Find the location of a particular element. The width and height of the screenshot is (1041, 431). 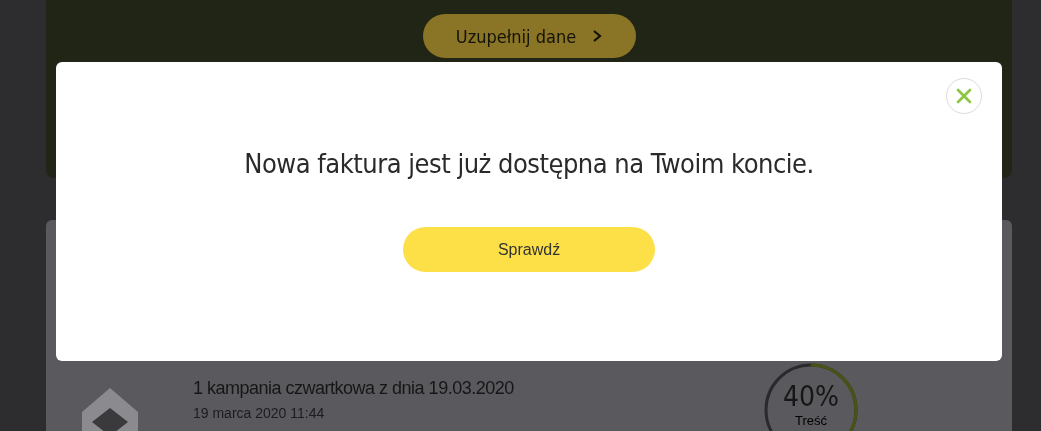

close-button is located at coordinates (964, 96).